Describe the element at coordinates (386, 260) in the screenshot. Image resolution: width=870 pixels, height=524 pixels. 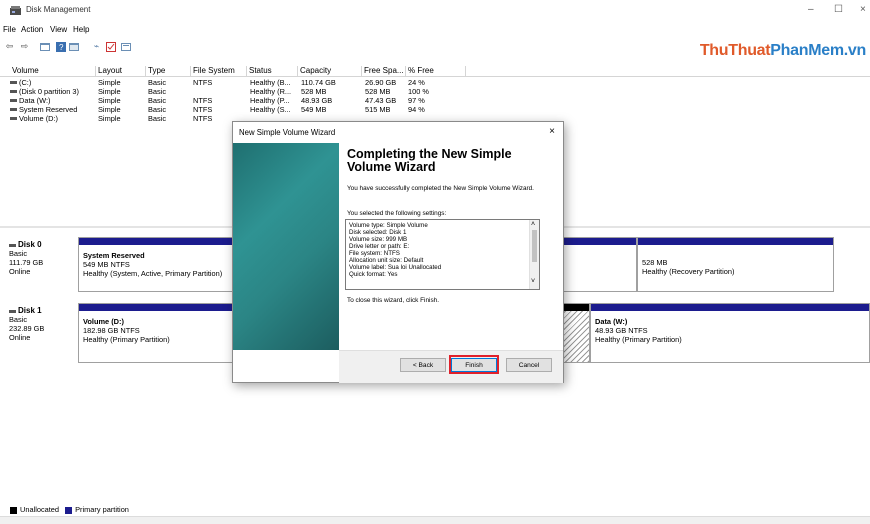
I see `setting-line: Allocation unit size: Default` at that location.